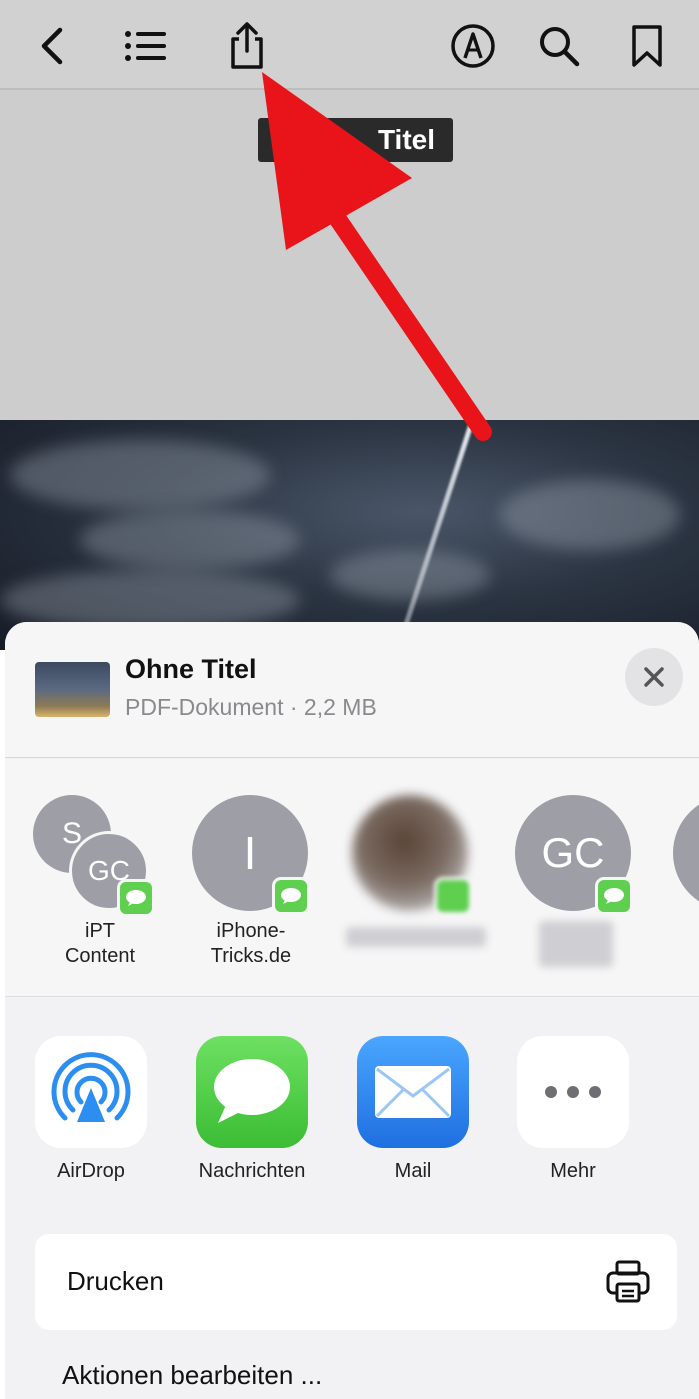  Describe the element at coordinates (686, 853) in the screenshot. I see `avatar` at that location.